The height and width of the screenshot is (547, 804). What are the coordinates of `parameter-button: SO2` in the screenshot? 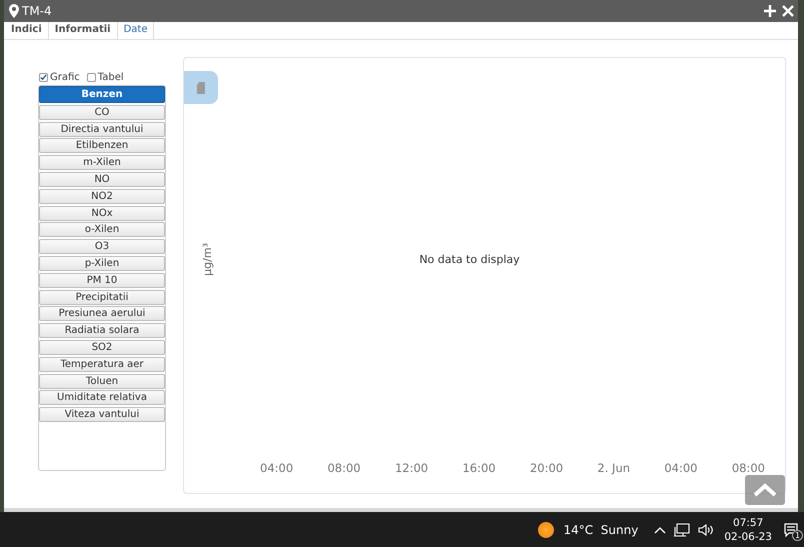 It's located at (102, 347).